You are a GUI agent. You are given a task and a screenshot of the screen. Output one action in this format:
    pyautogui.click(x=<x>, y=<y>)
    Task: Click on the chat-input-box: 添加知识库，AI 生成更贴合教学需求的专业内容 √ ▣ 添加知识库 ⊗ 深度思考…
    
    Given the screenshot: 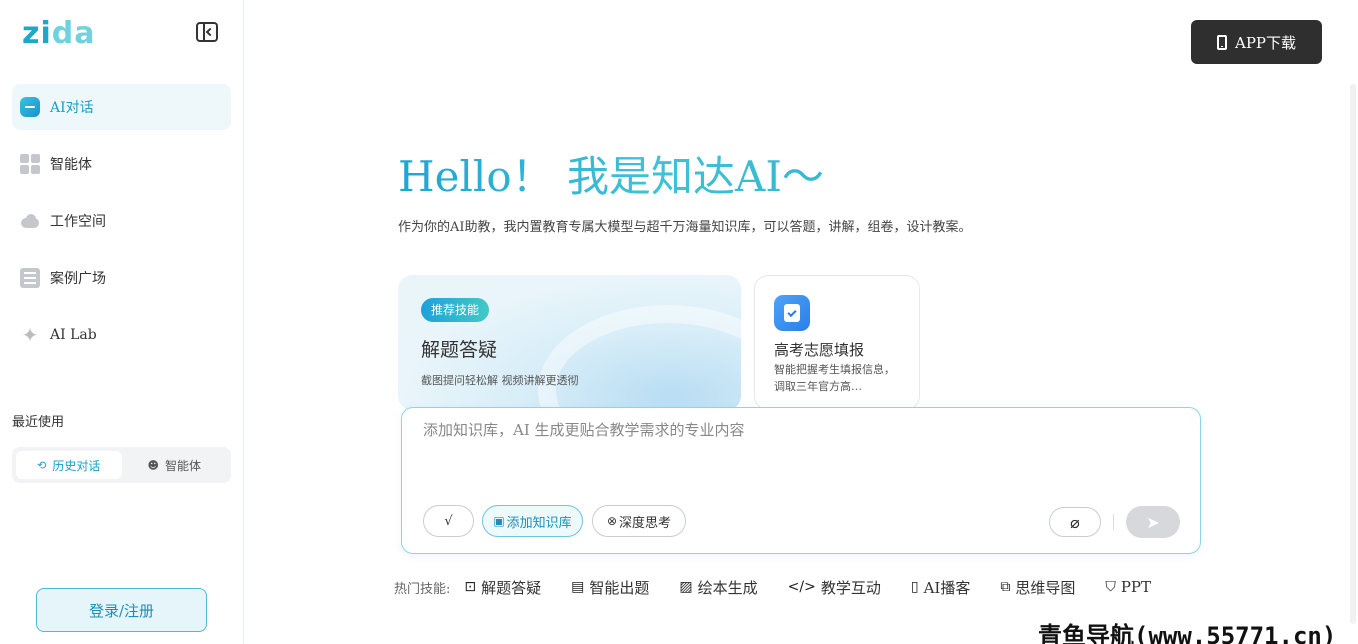 What is the action you would take?
    pyautogui.click(x=801, y=480)
    